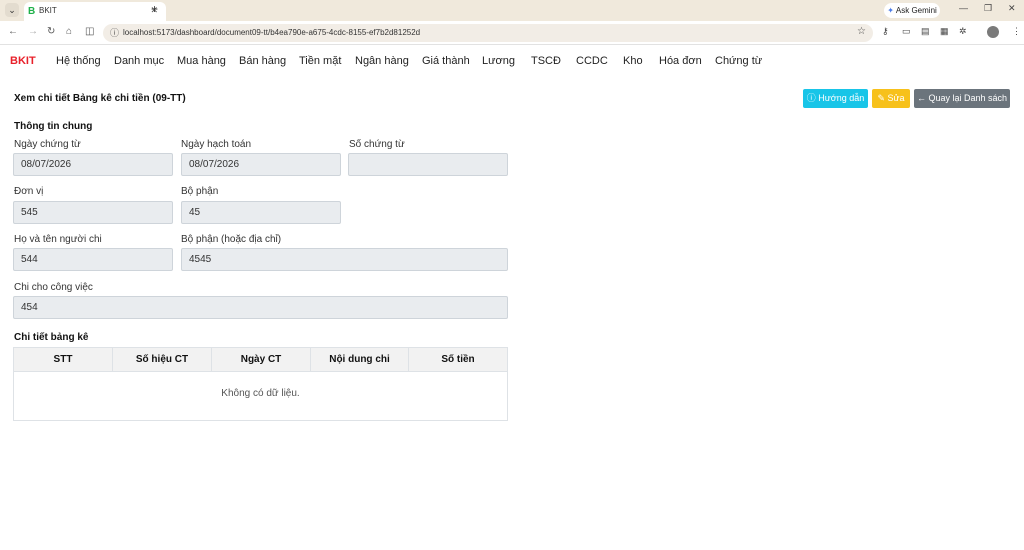 The image size is (1024, 550). What do you see at coordinates (262, 61) in the screenshot?
I see `nav-ban-hang: Bán hàng` at bounding box center [262, 61].